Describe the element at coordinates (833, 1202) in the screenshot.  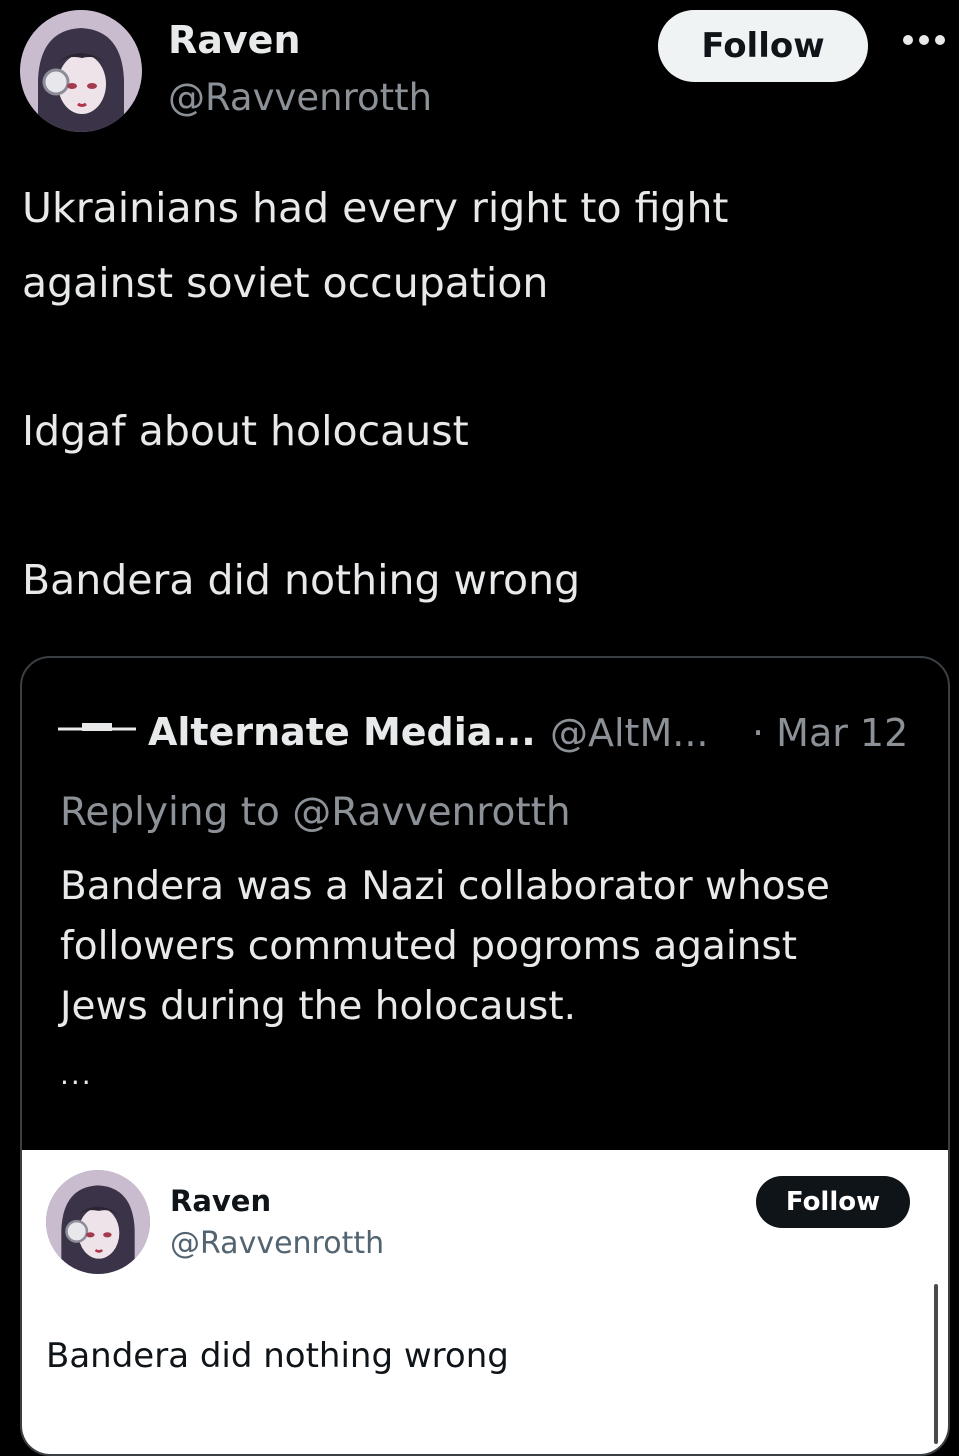
I see `embedded-follow-button: Follow` at that location.